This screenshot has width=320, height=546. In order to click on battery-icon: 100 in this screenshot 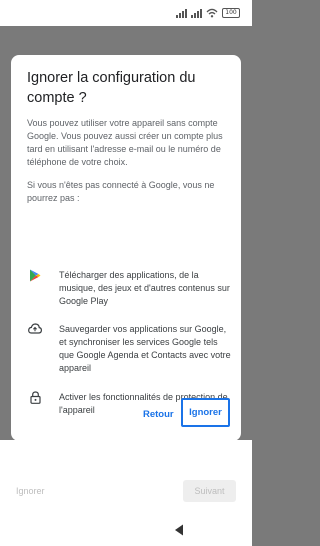, I will do `click(231, 13)`.